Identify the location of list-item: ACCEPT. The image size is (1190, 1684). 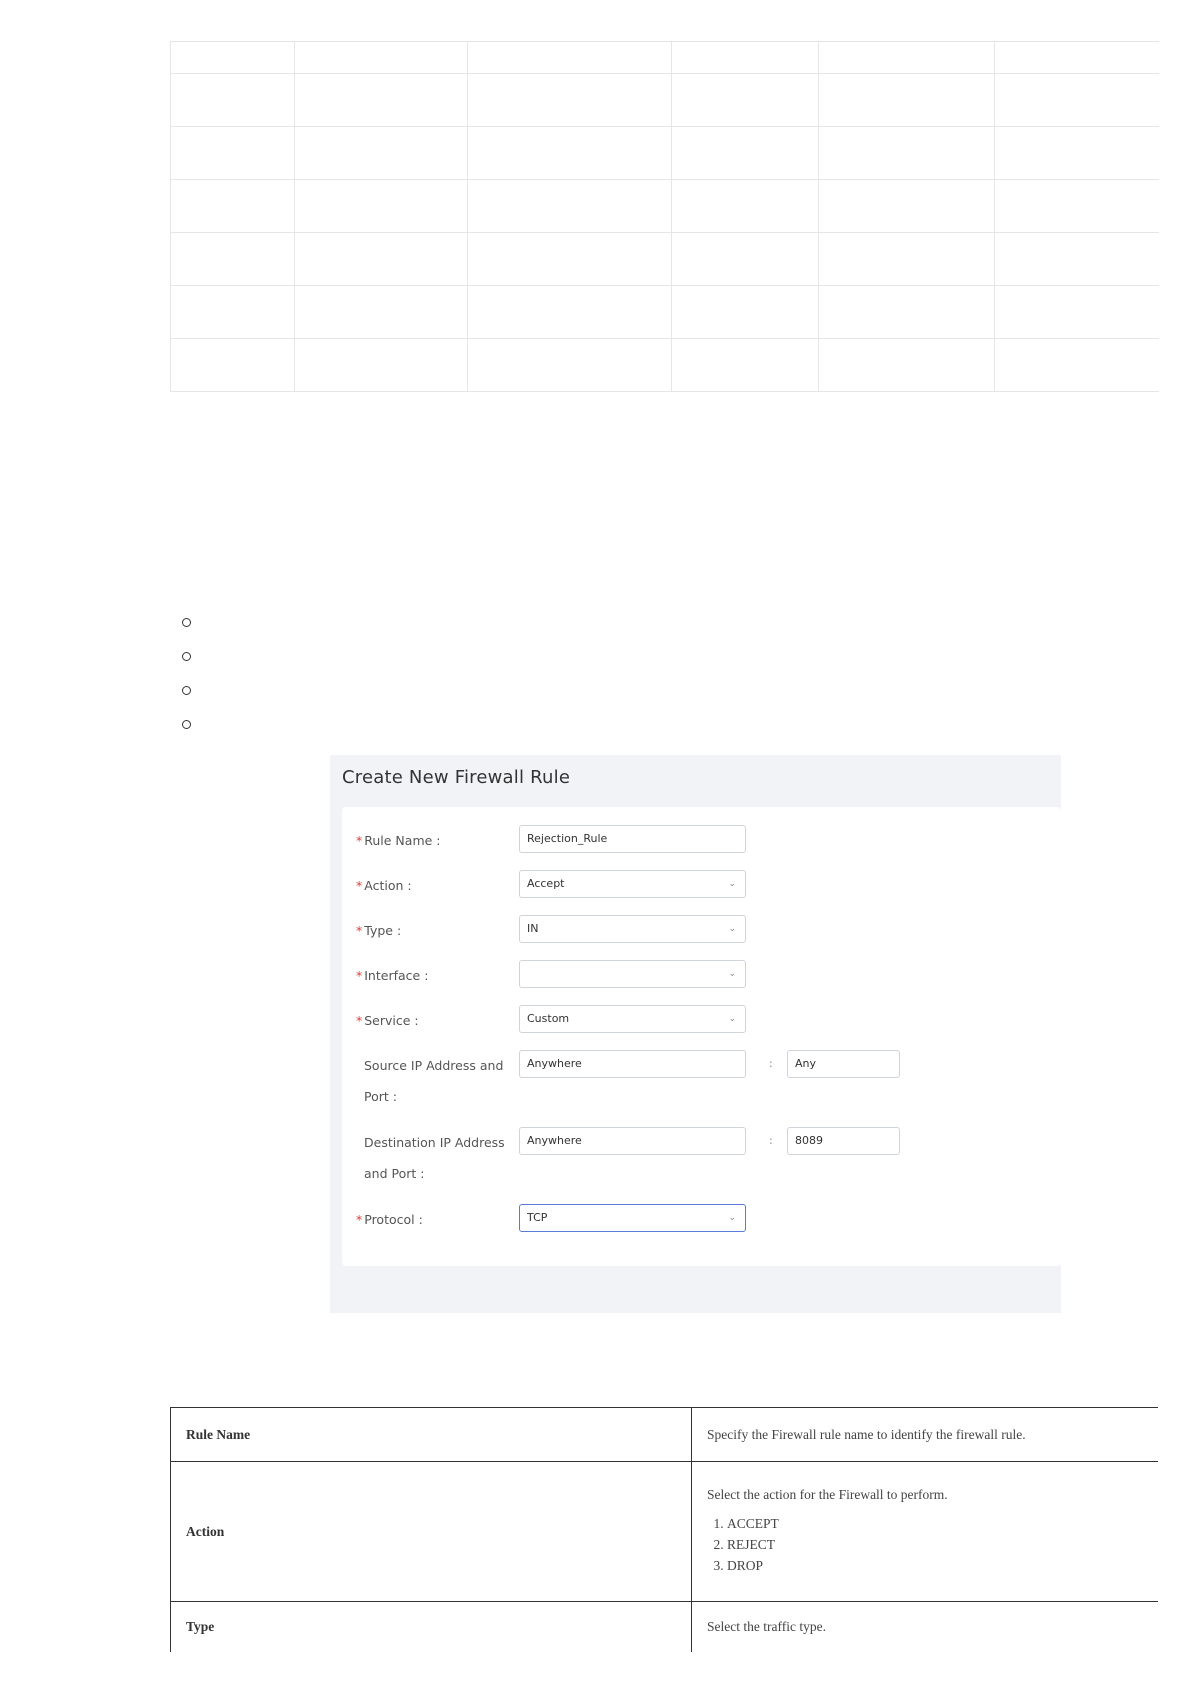
(935, 1523).